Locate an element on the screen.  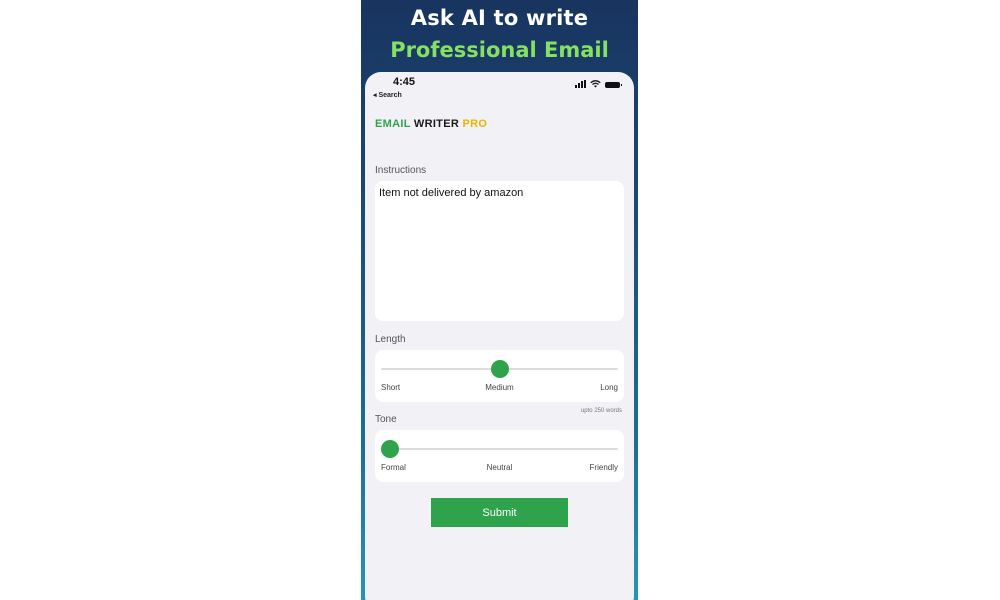
length-hint: upto 250 words is located at coordinates (601, 411).